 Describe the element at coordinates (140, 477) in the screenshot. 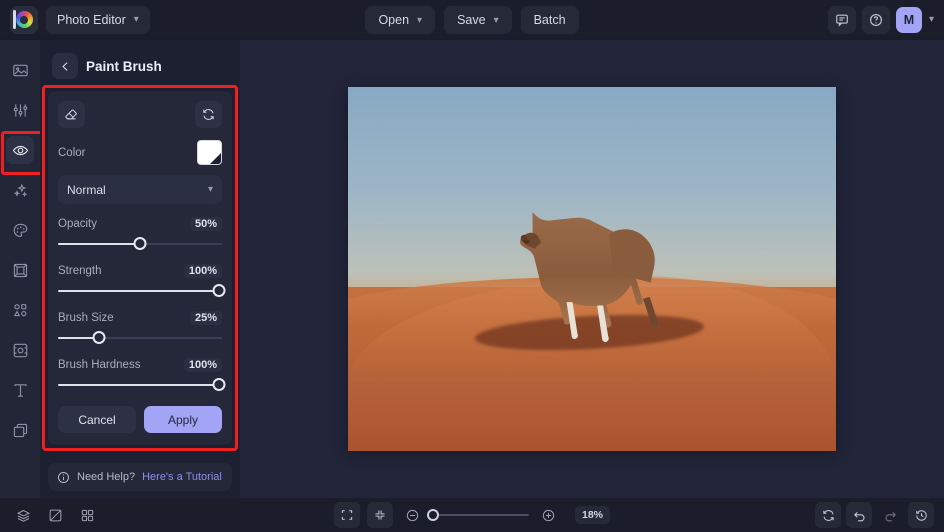

I see `tutorial-banner: Need Help? Here's a Tutorial` at that location.